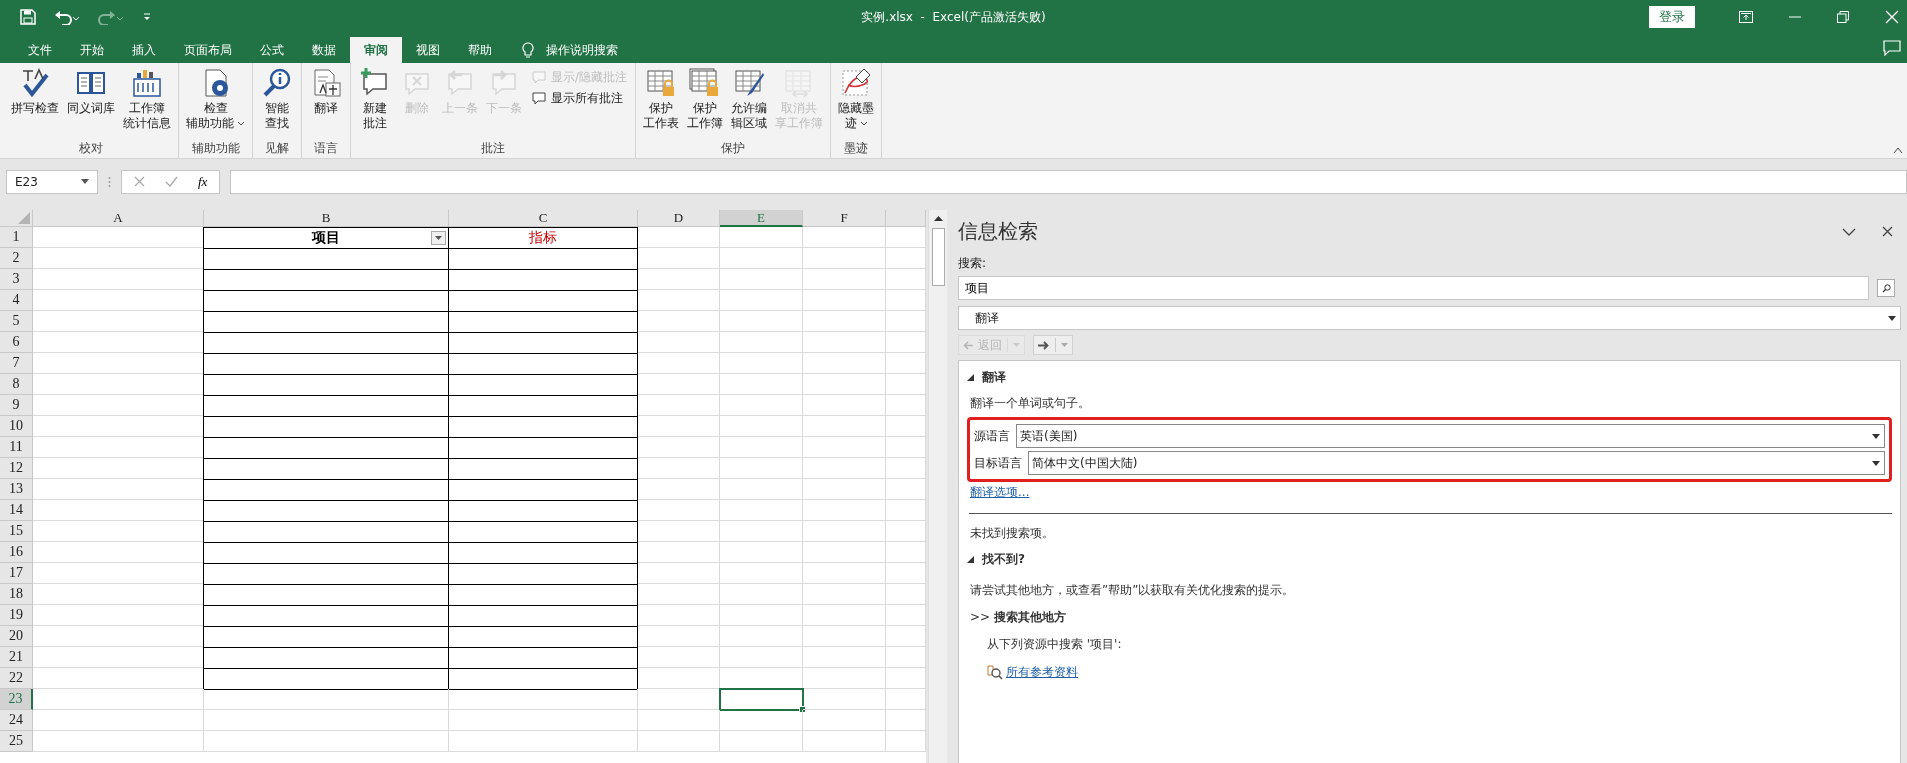 The image size is (1907, 763). What do you see at coordinates (16, 741) in the screenshot?
I see `row-header: 25` at bounding box center [16, 741].